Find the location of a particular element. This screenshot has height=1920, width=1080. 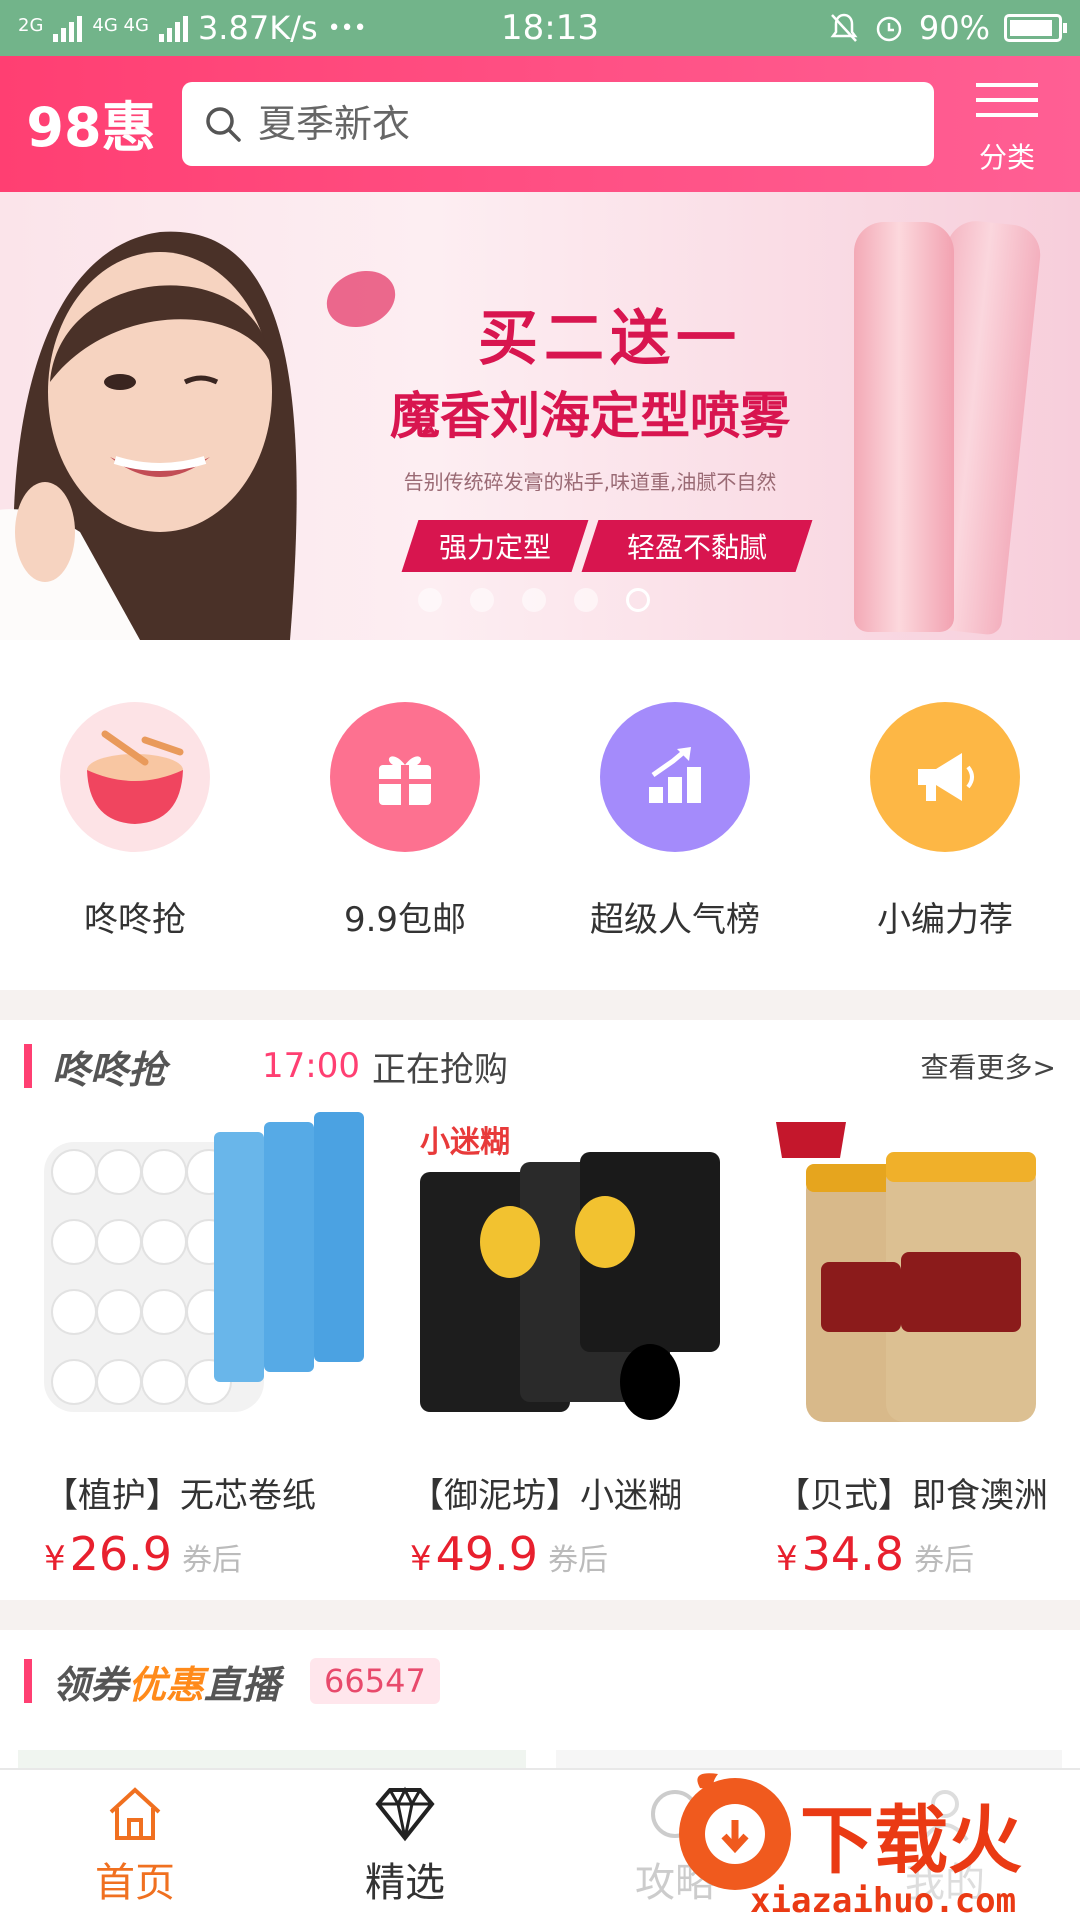

product-card: 小迷糊 【御泥坊】小迷糊 ¥49.9 券后 is located at coordinates (593, 1346).